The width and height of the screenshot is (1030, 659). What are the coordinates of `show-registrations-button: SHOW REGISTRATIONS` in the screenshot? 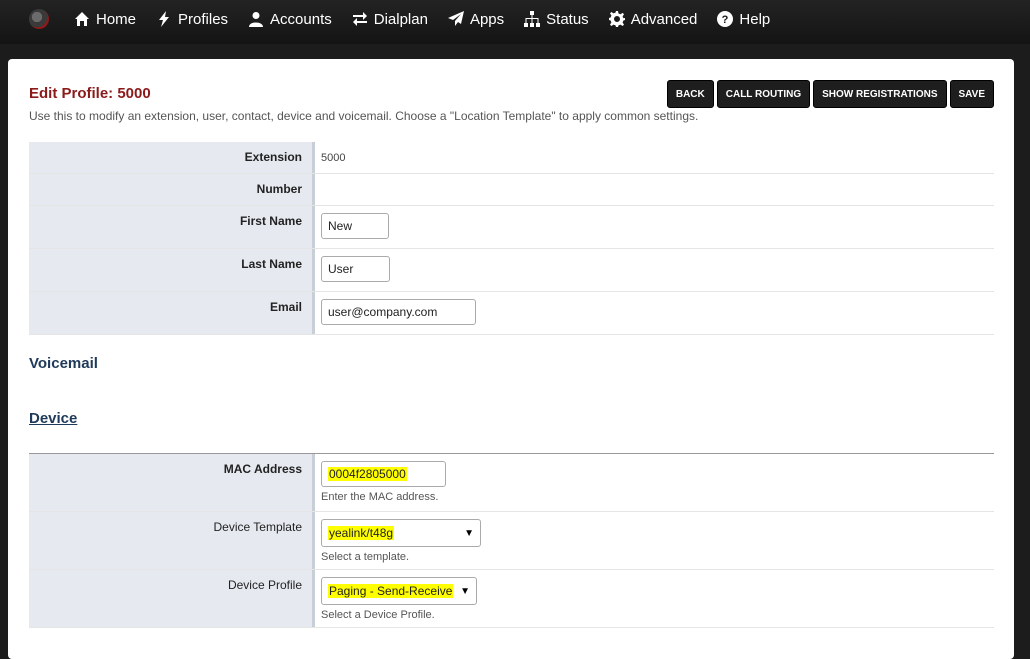 It's located at (880, 94).